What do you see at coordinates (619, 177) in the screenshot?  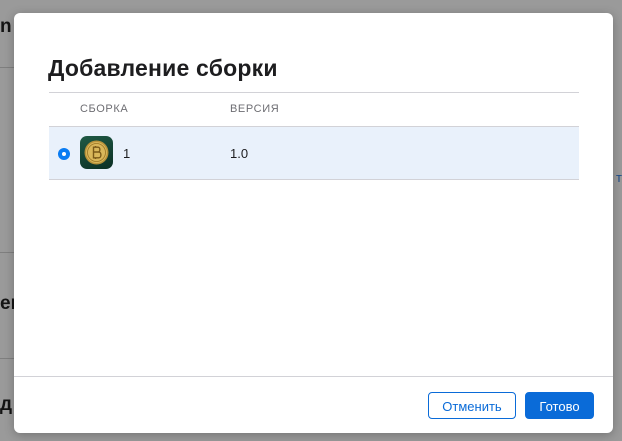 I see `background-link-fragment: т` at bounding box center [619, 177].